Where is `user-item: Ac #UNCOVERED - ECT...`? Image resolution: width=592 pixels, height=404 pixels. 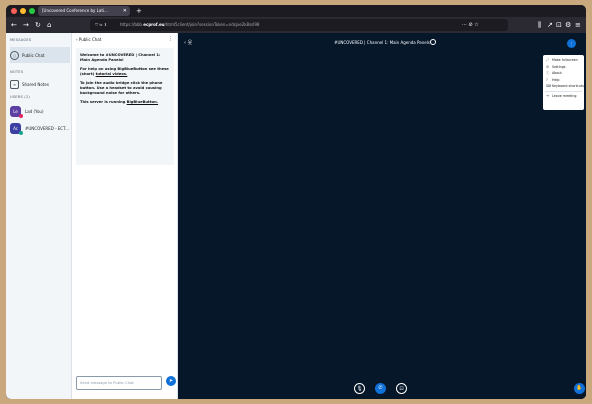
user-item: Ac #UNCOVERED - ECT... is located at coordinates (40, 128).